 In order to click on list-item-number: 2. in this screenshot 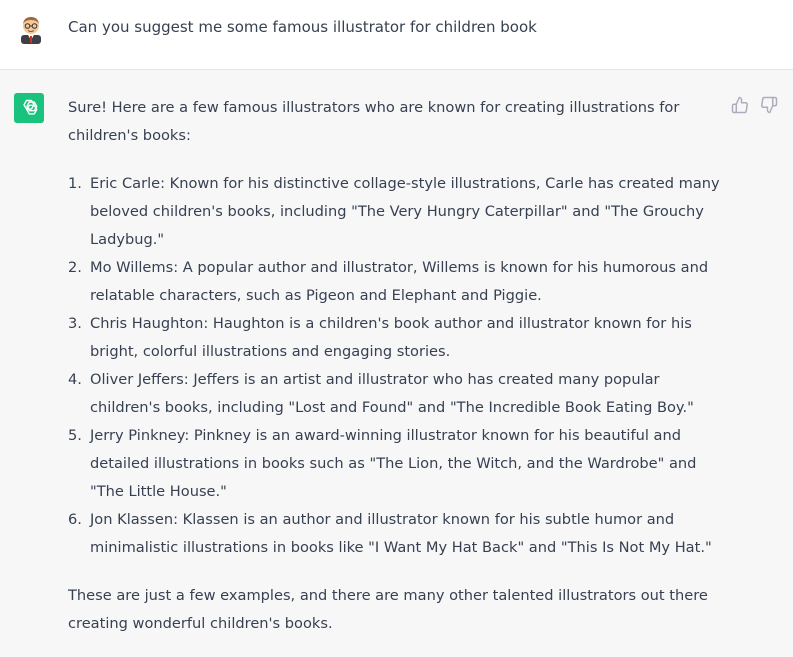, I will do `click(75, 267)`.